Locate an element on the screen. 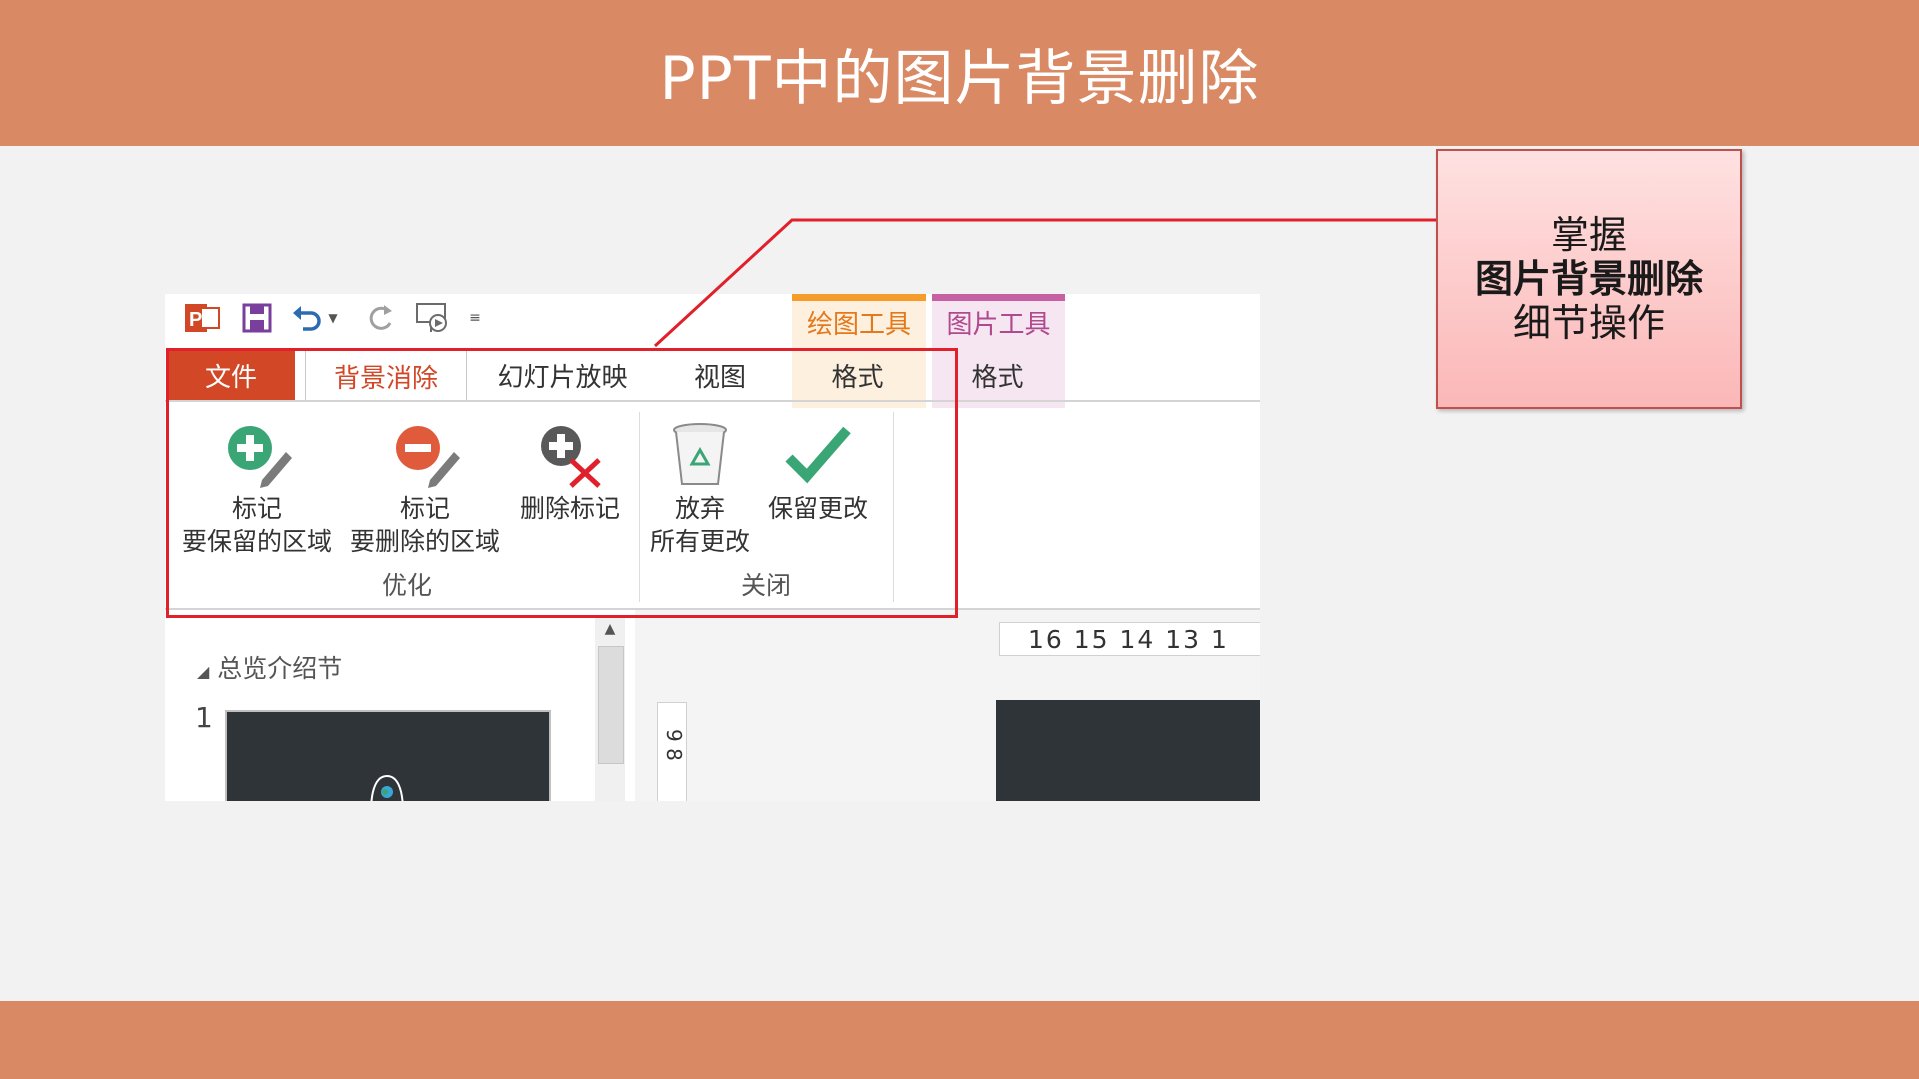 The height and width of the screenshot is (1079, 1919). callout-note: 掌握 图片背景删除 细节操作 is located at coordinates (1589, 279).